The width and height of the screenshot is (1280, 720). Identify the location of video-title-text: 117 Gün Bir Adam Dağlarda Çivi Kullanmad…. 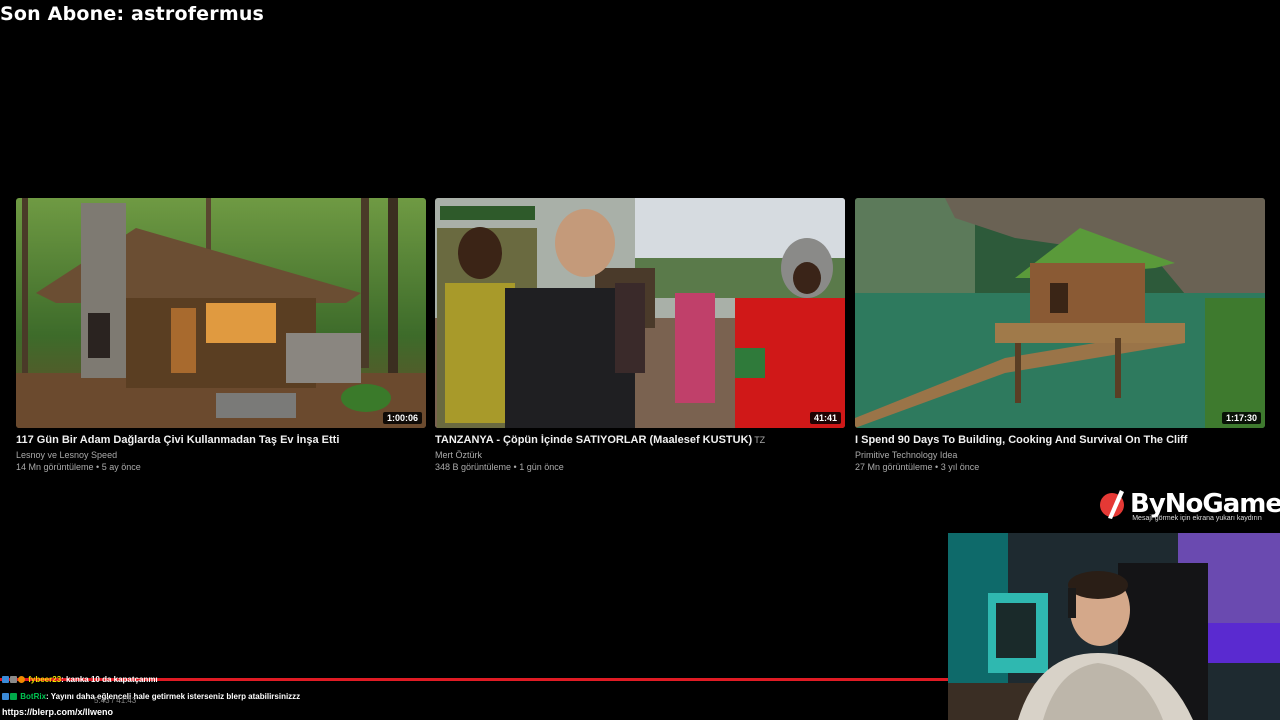
(177, 440).